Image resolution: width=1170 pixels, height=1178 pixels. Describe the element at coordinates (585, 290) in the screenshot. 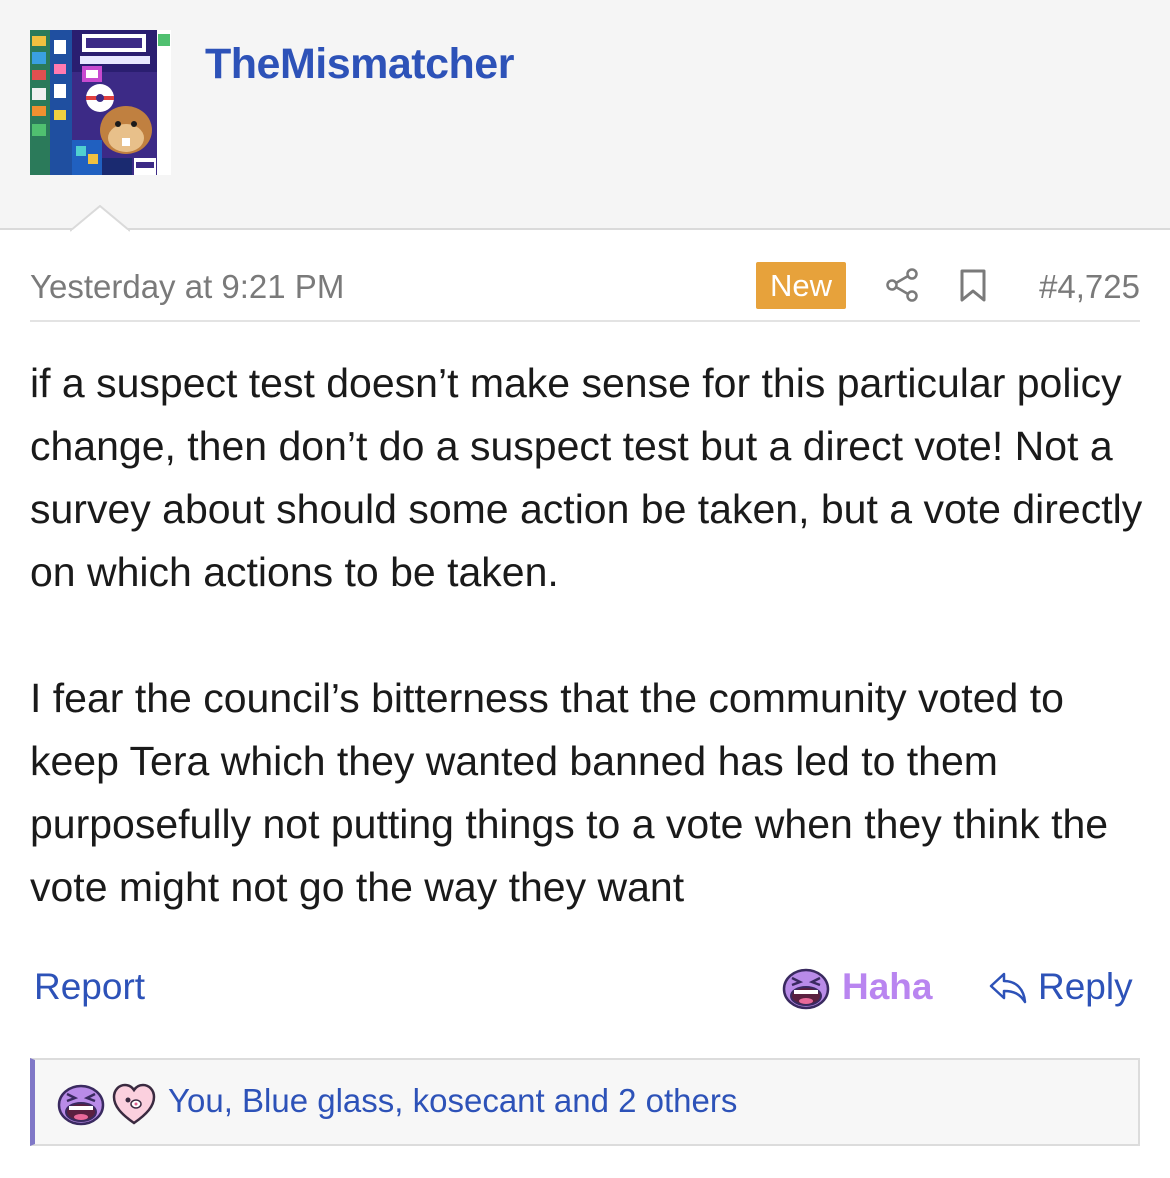

I see `post-meta: Yesterday at 9:21 PM New #4,725` at that location.